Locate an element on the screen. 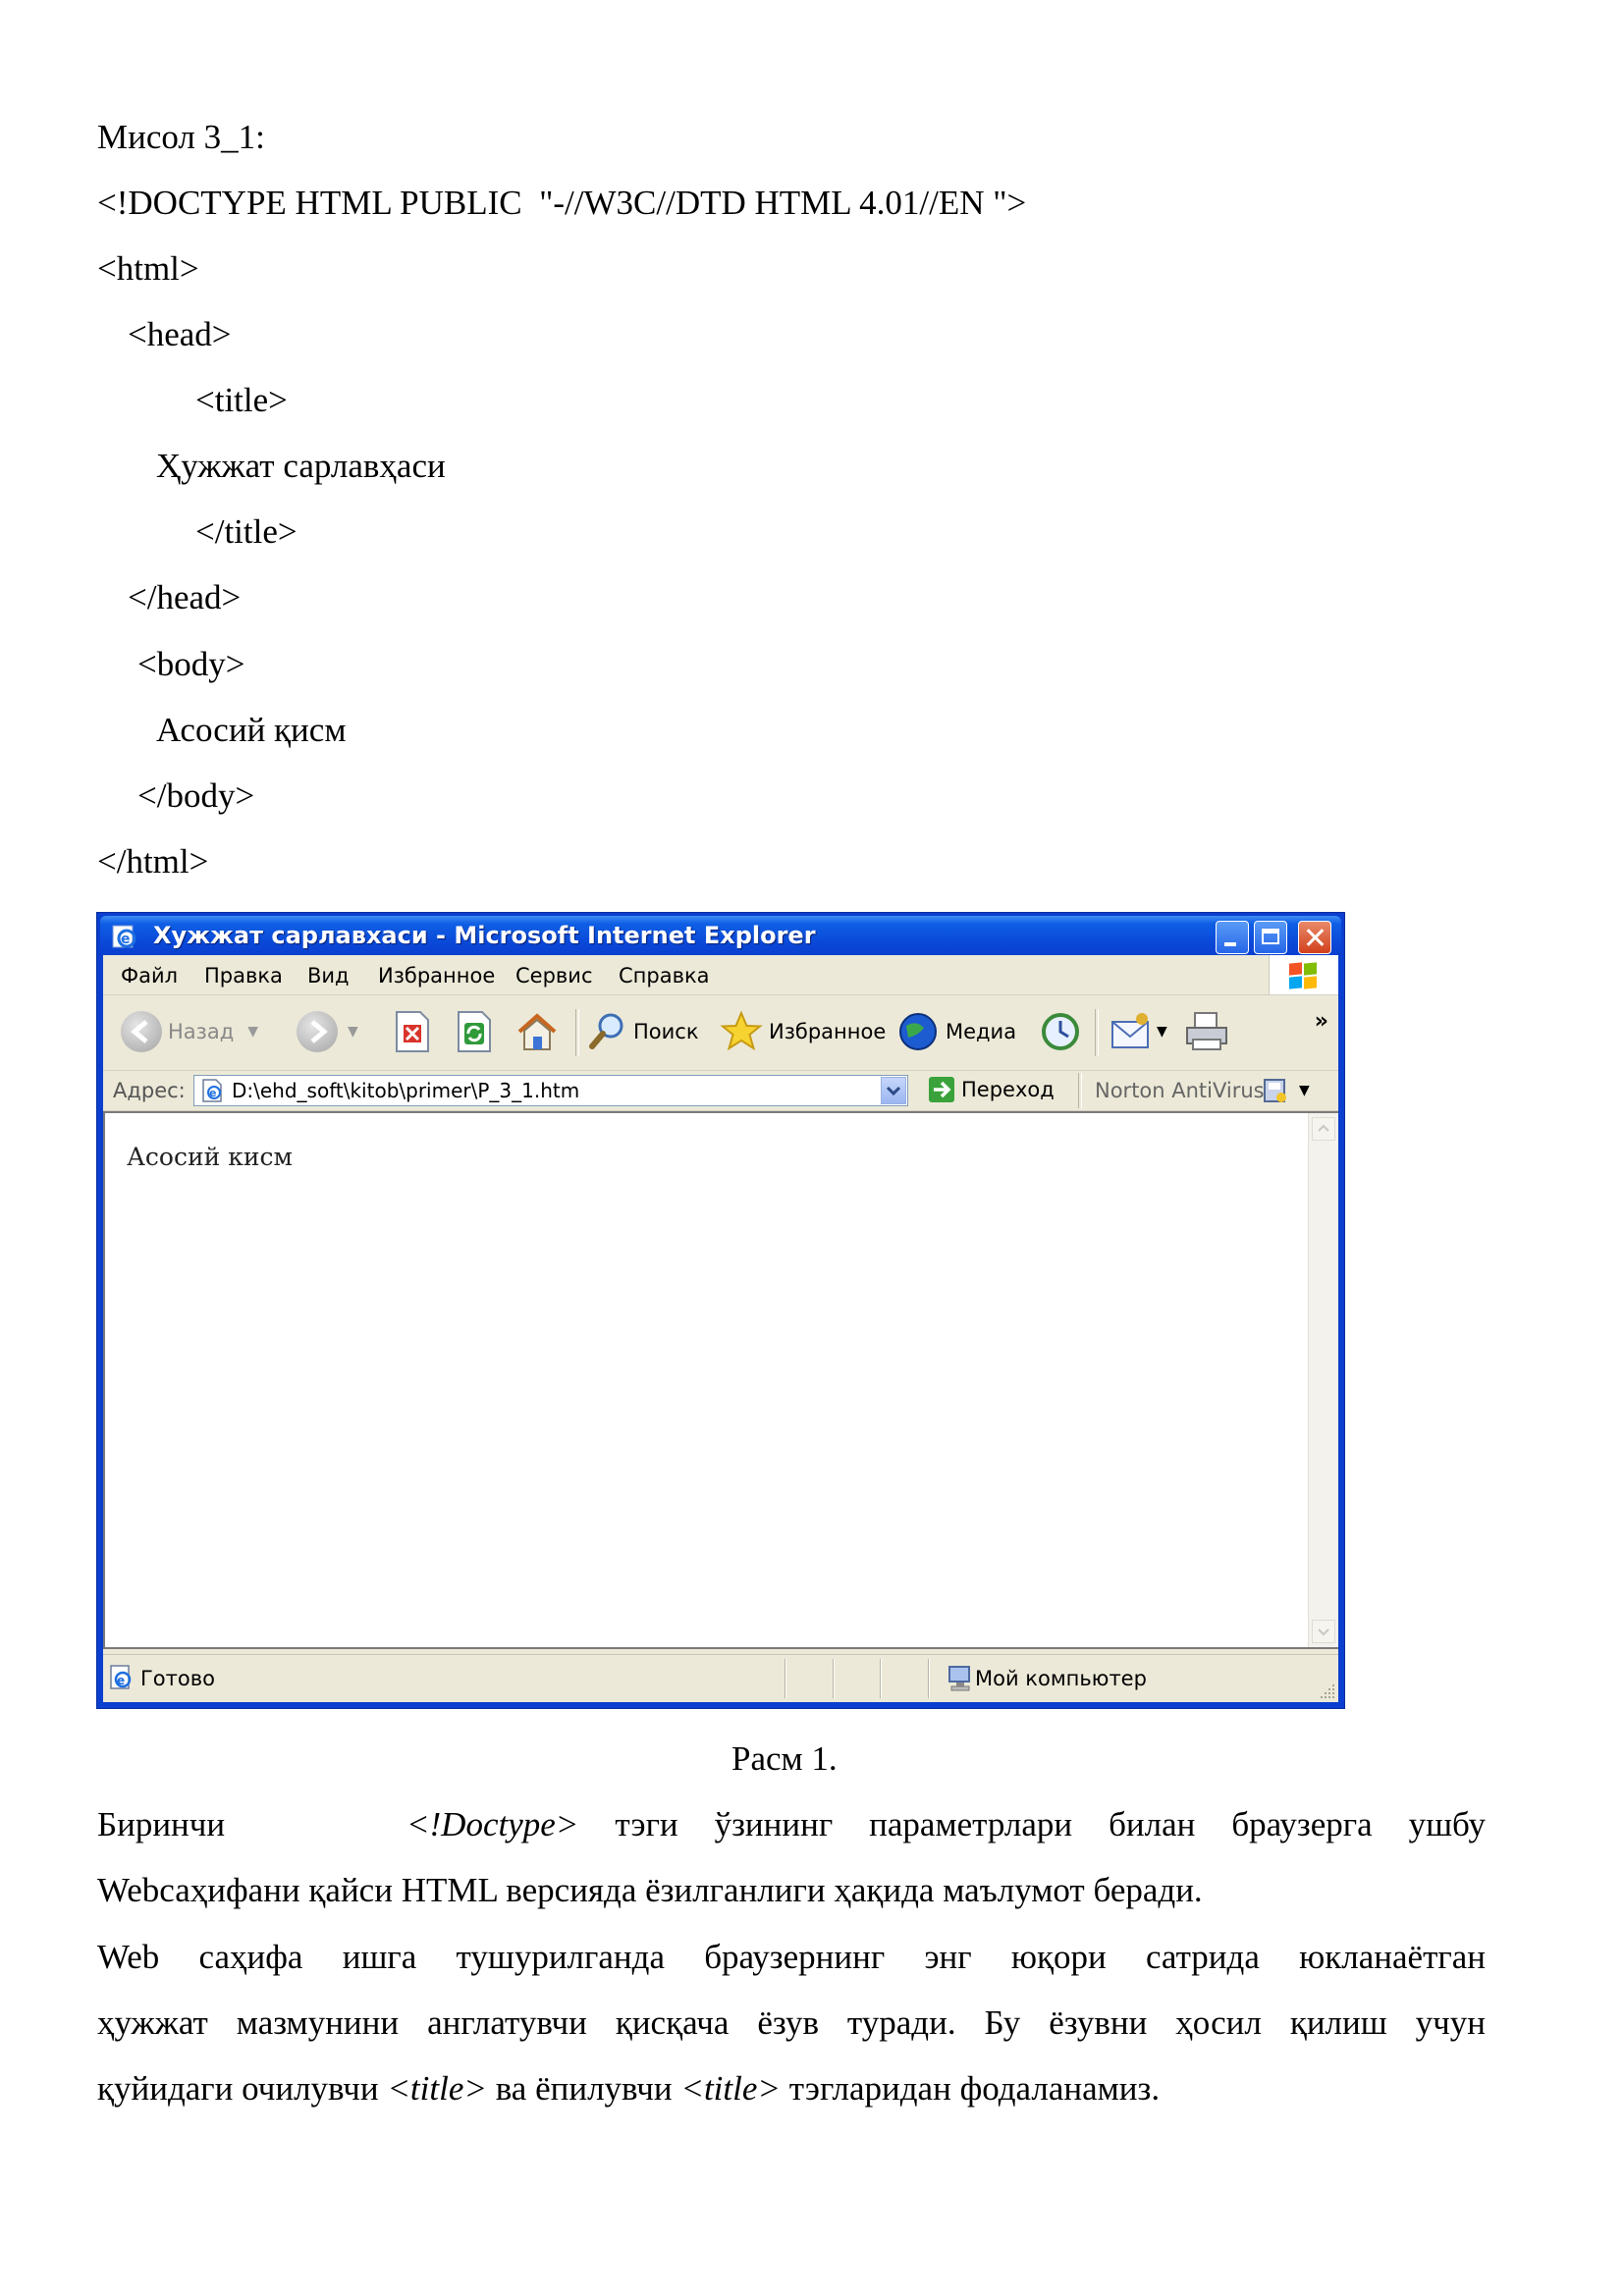 This screenshot has height=2296, width=1624. media-icon is located at coordinates (918, 1032).